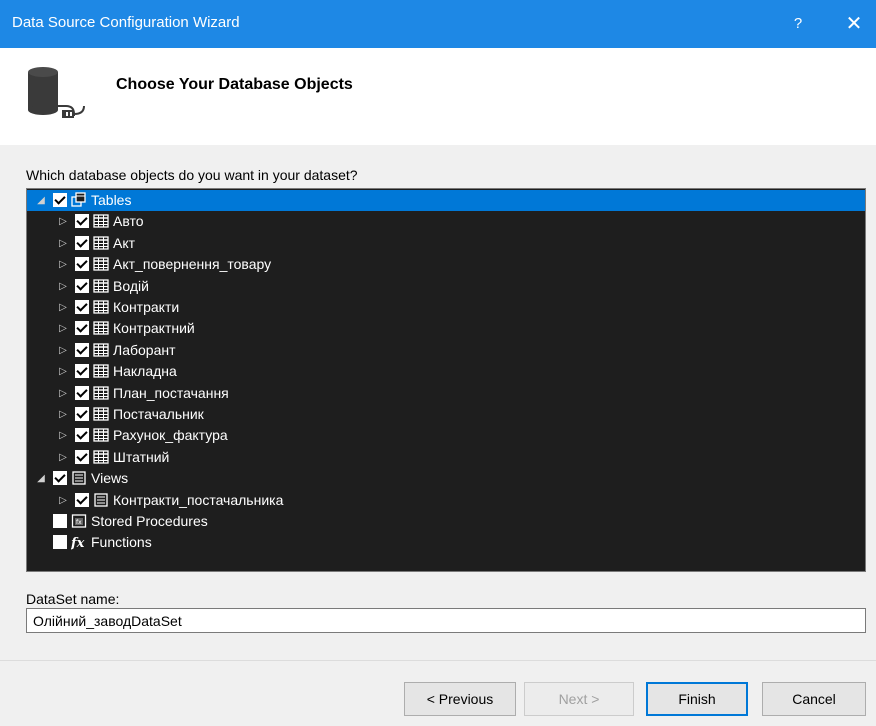  I want to click on tree-row-label: Контракти, so click(146, 307).